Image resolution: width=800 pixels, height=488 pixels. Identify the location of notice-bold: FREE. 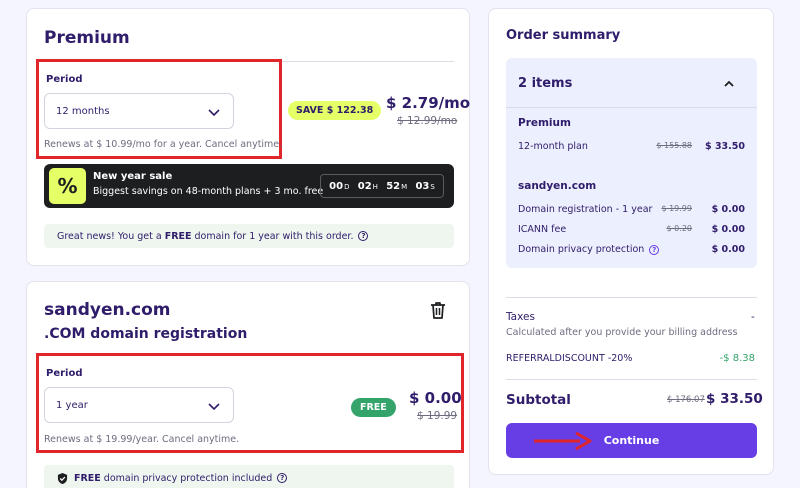
(178, 236).